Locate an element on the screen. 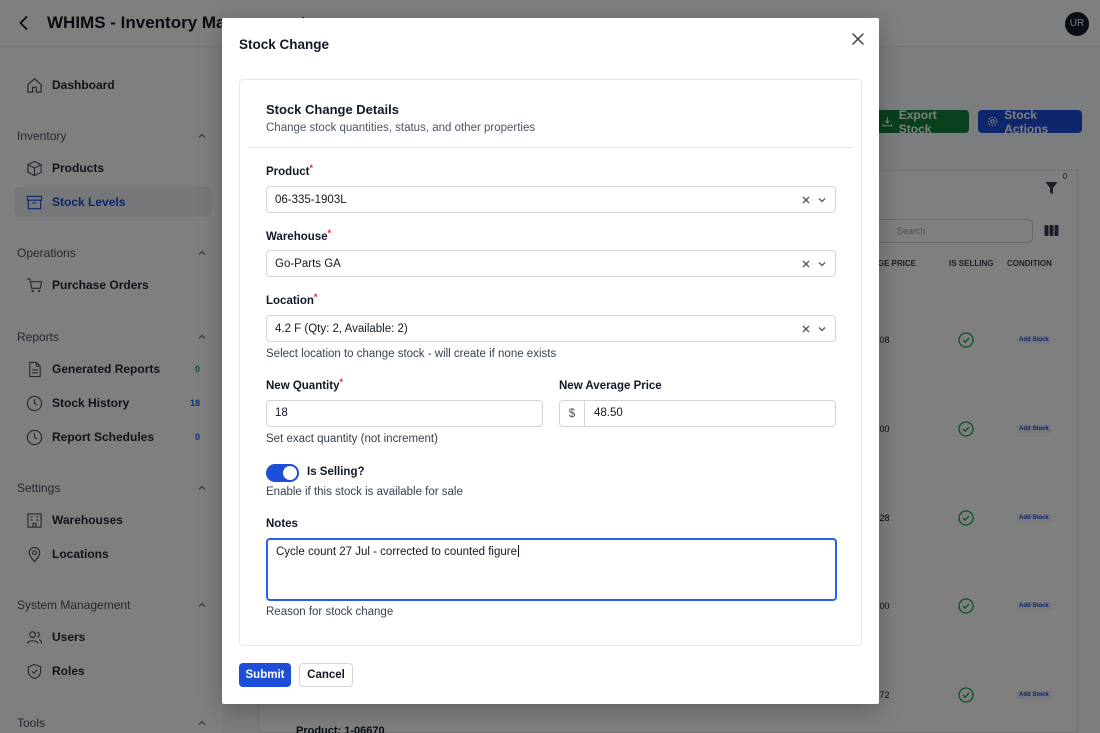 This screenshot has width=1100, height=733. notes-label: Notes is located at coordinates (282, 524).